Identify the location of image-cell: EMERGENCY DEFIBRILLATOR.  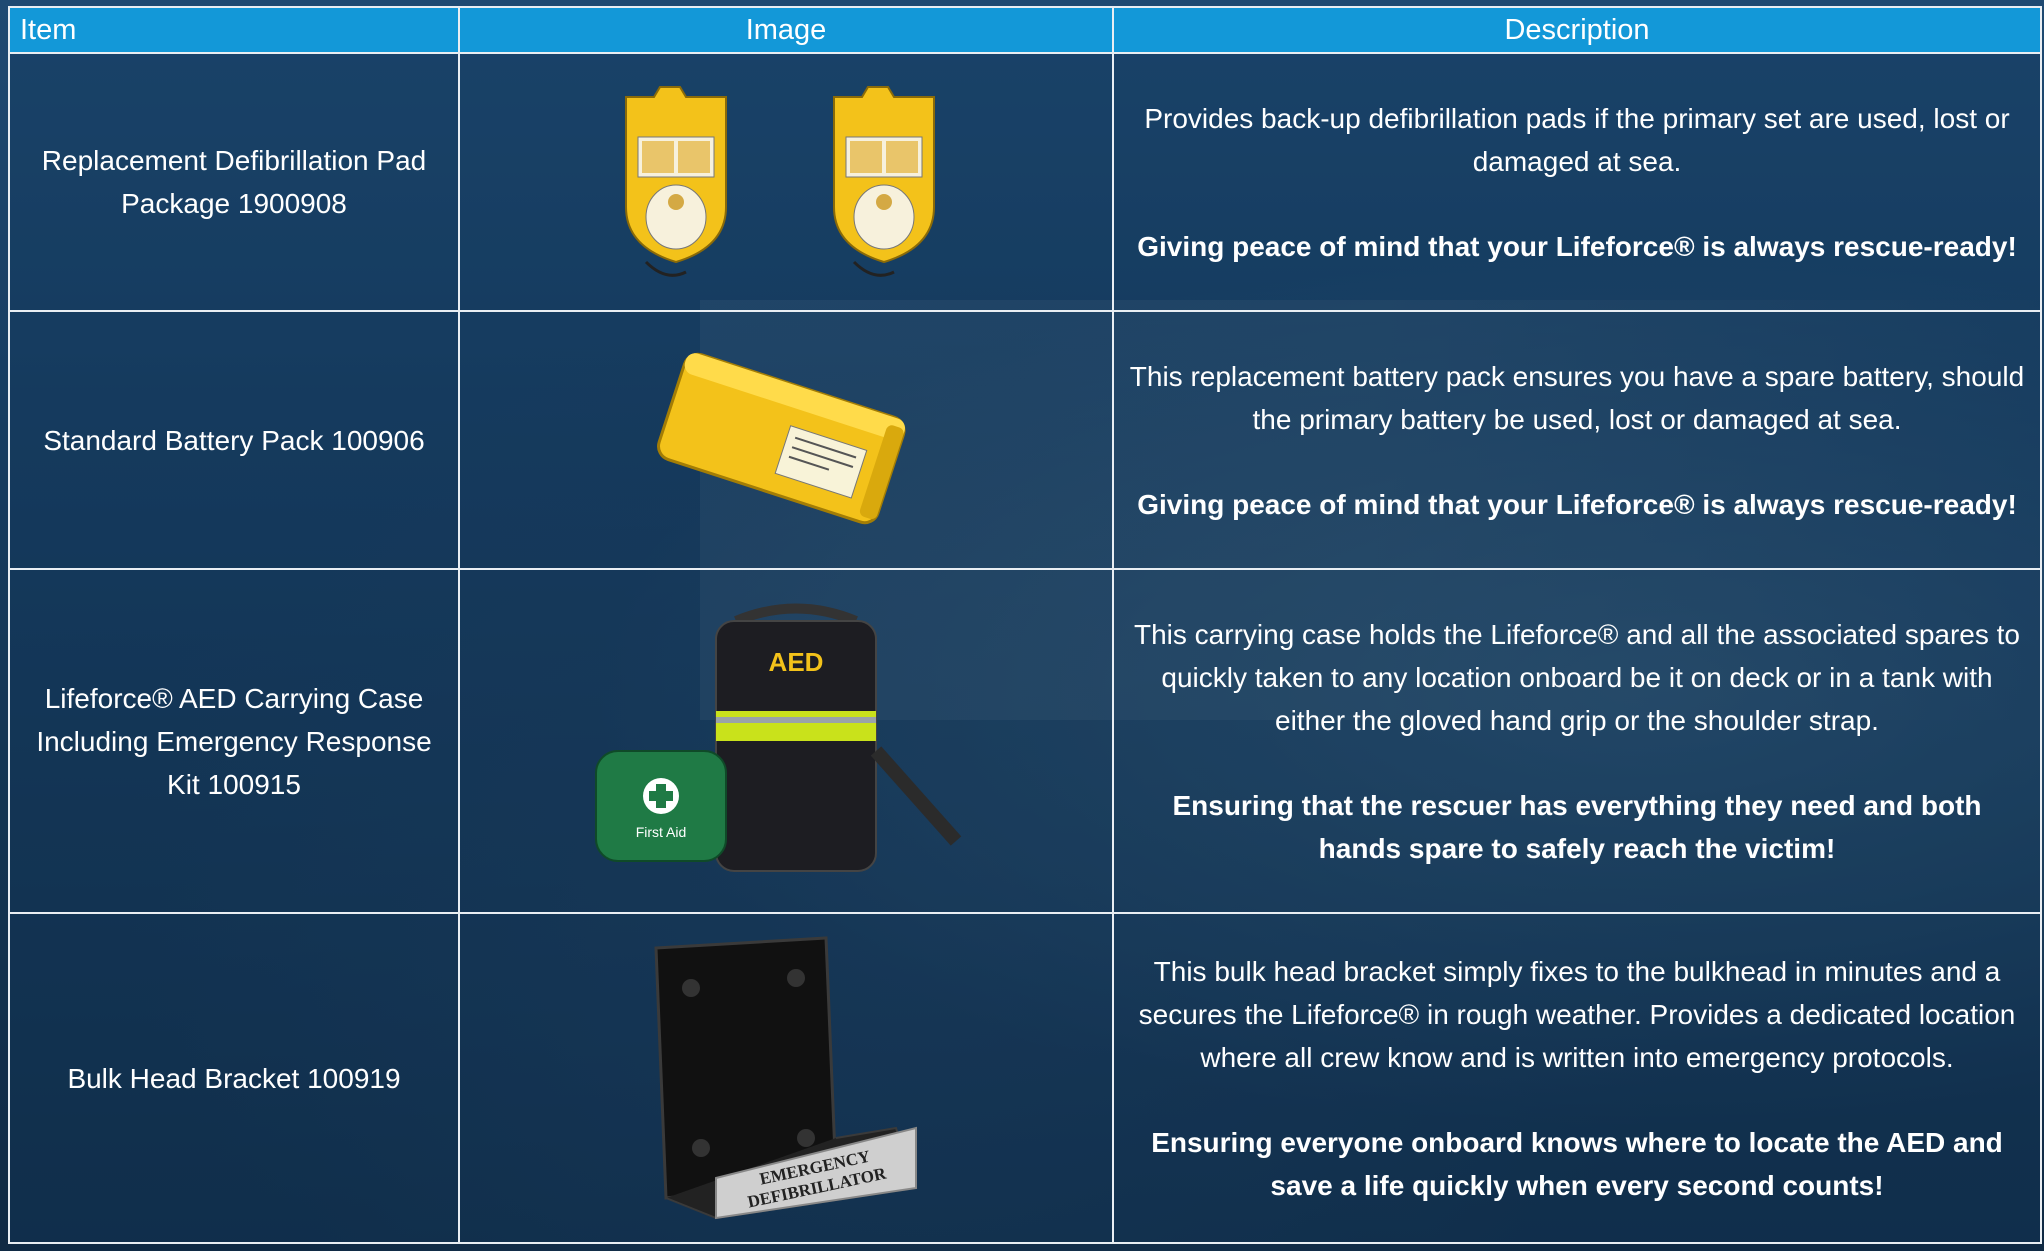
(786, 1078).